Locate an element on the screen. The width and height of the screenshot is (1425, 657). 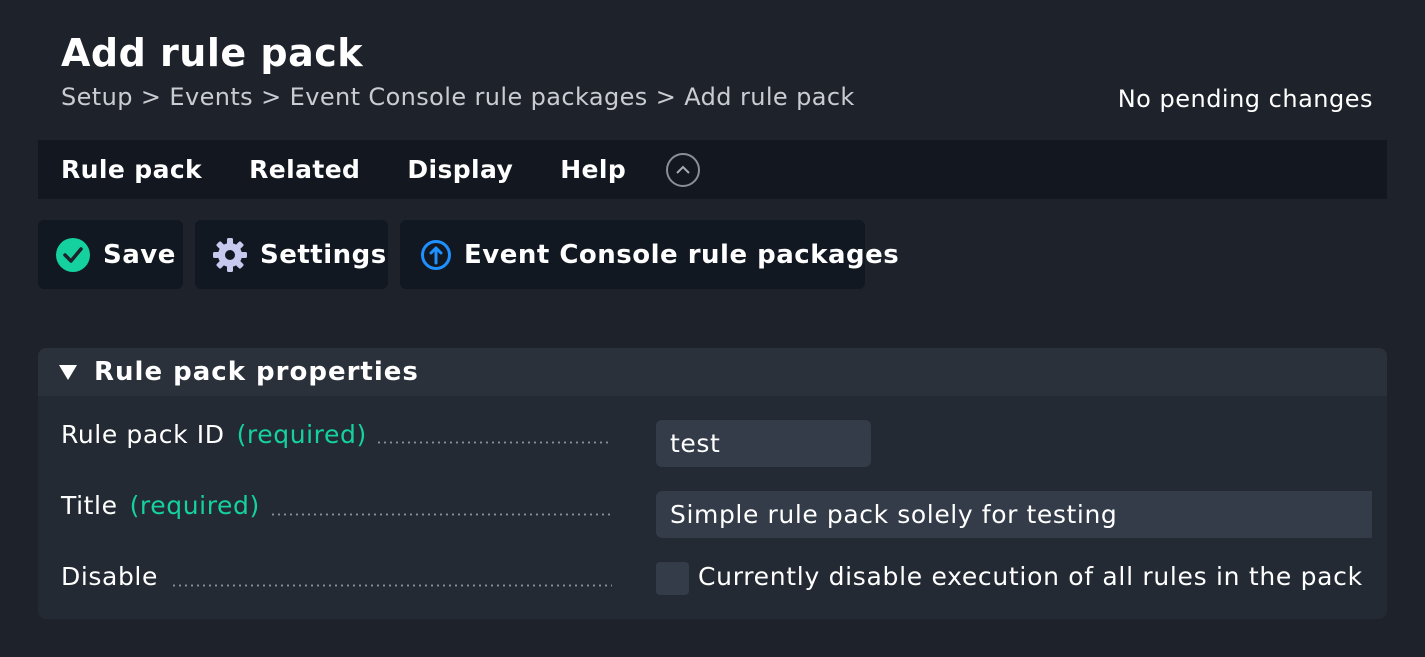
save-label: Save is located at coordinates (139, 254).